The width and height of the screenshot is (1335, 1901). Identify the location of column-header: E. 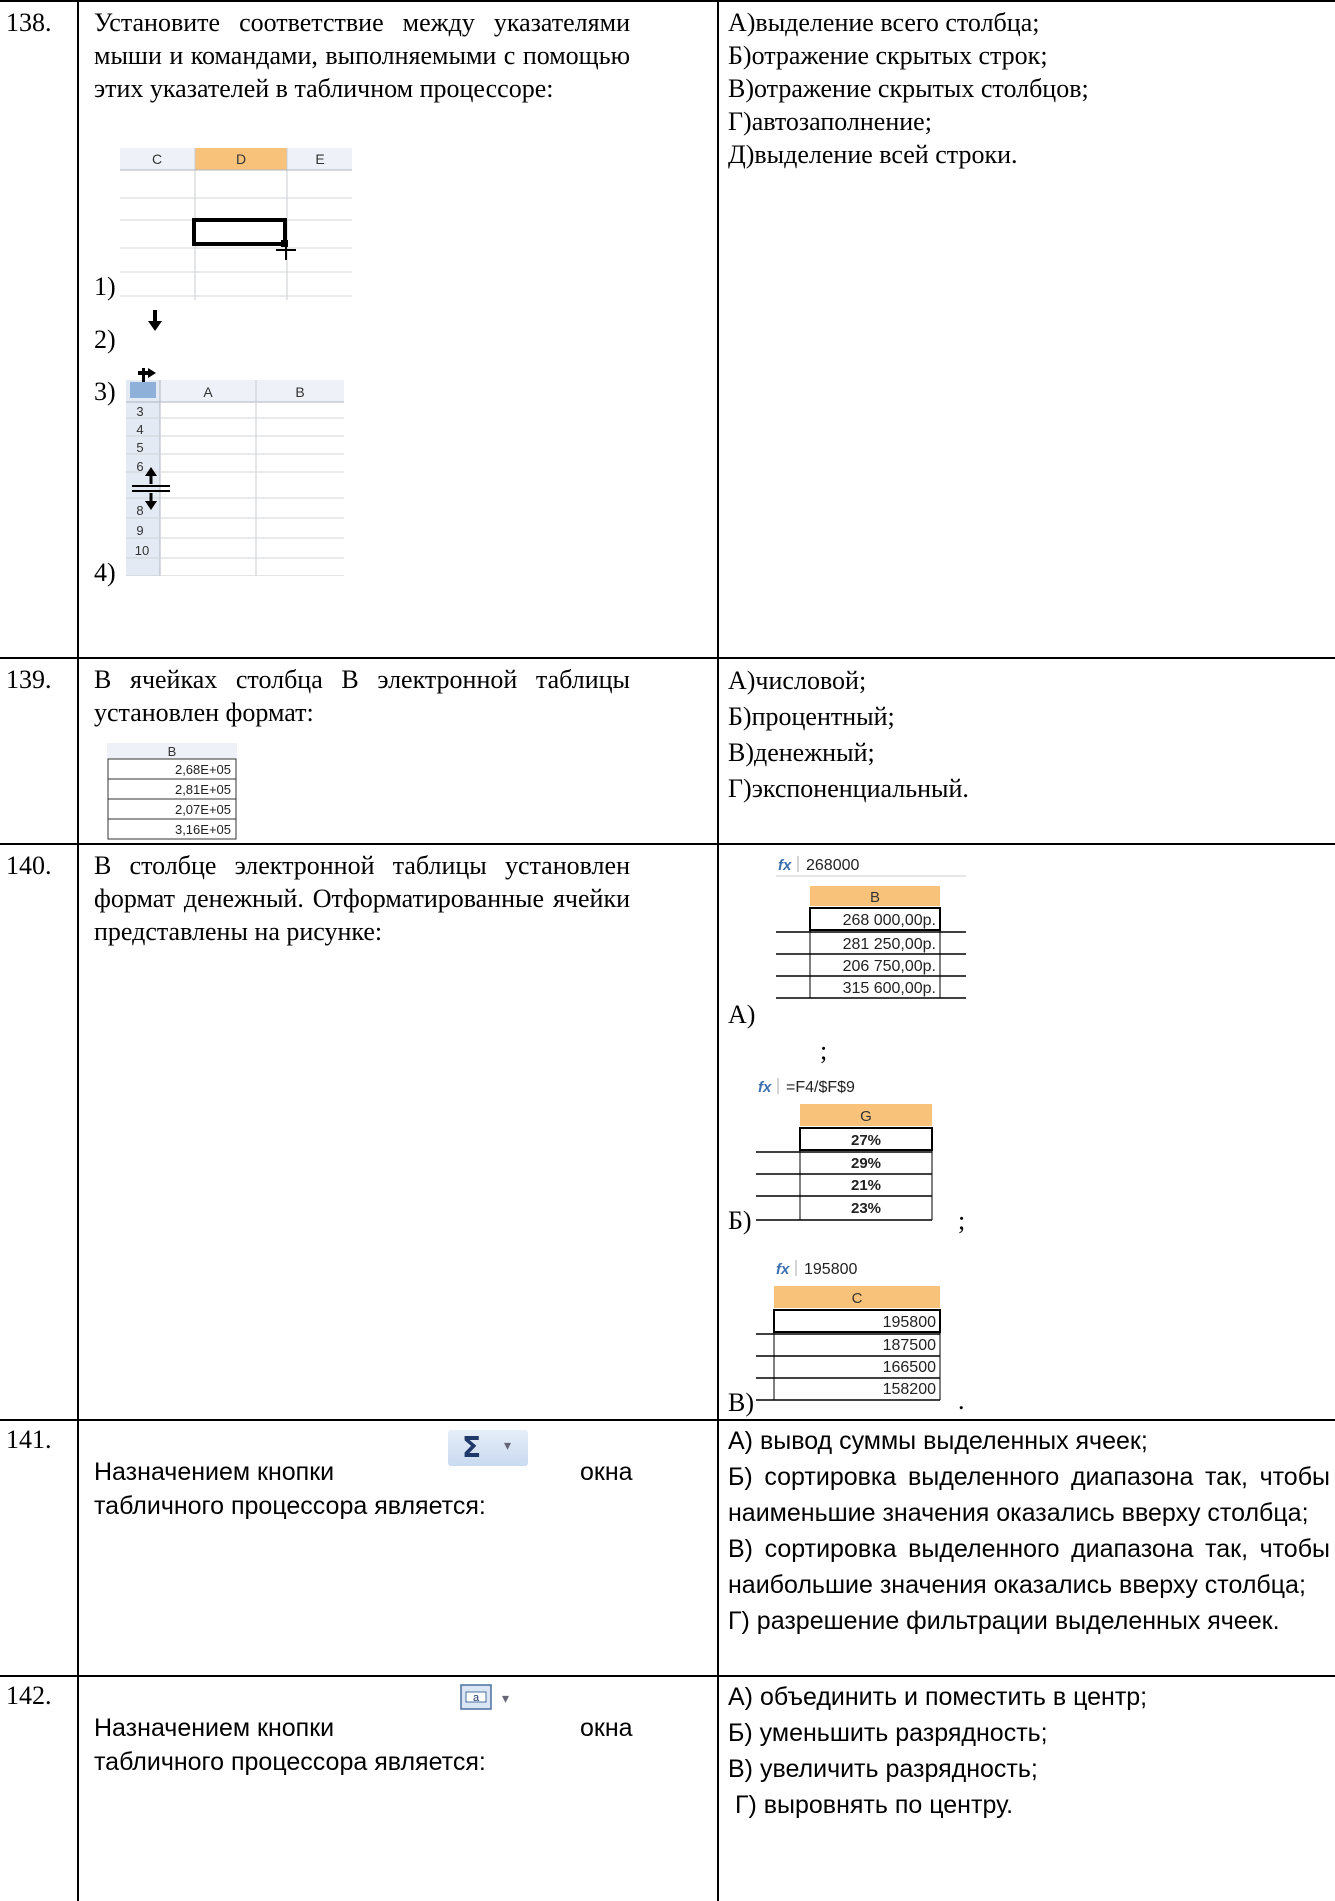
(319, 159).